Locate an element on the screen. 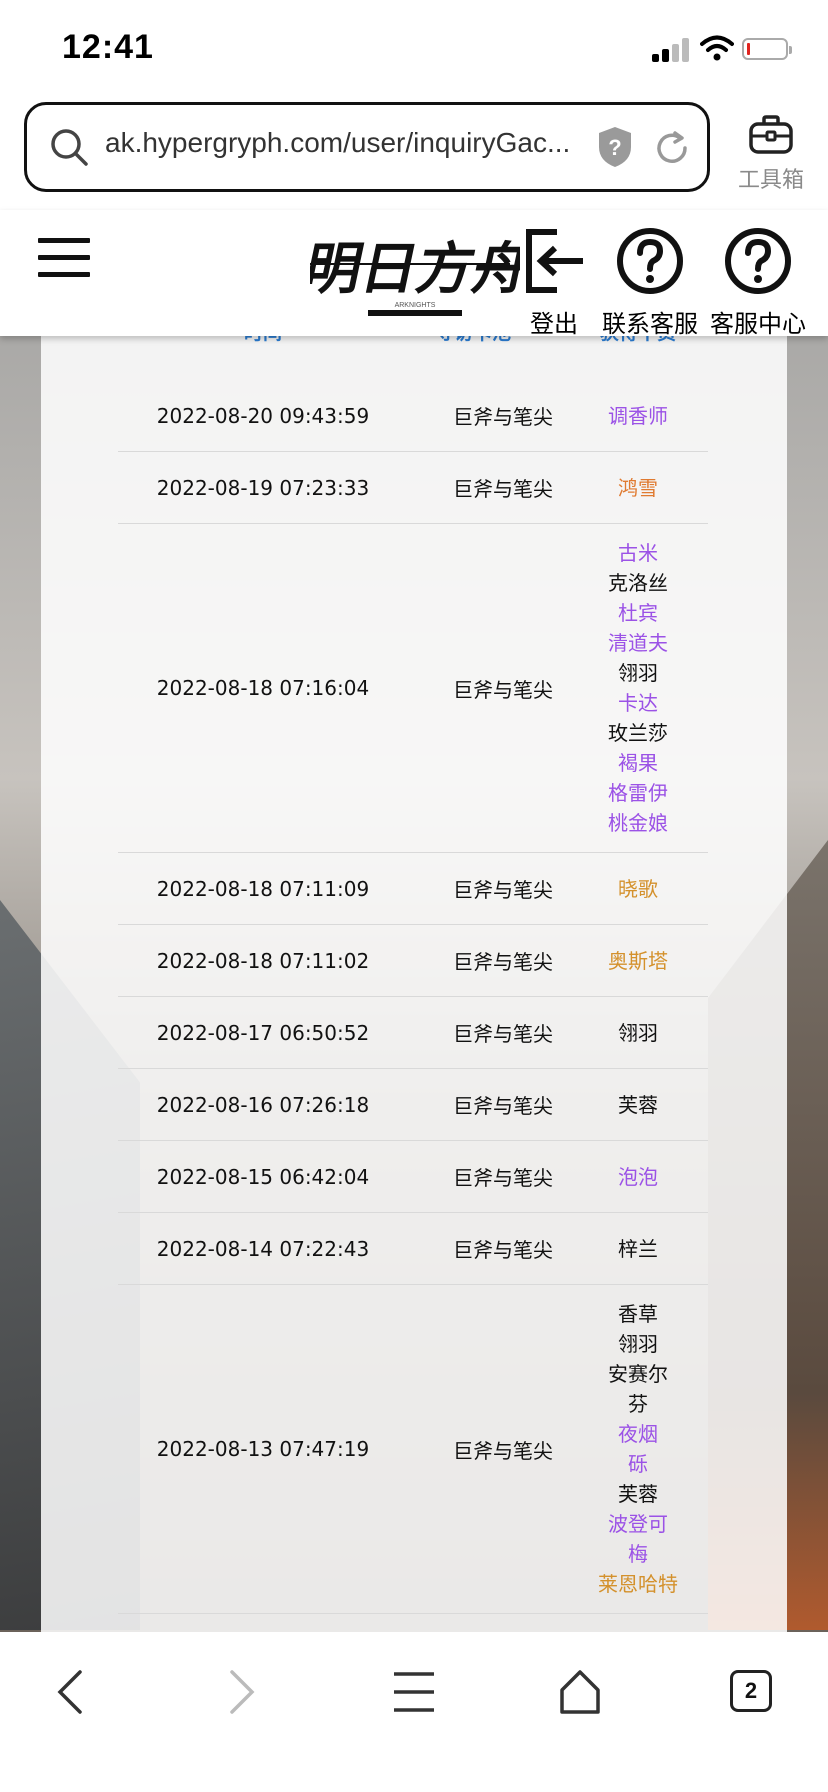  arknights-logo: 明日方舟 ARKNIGHTS is located at coordinates (415, 276).